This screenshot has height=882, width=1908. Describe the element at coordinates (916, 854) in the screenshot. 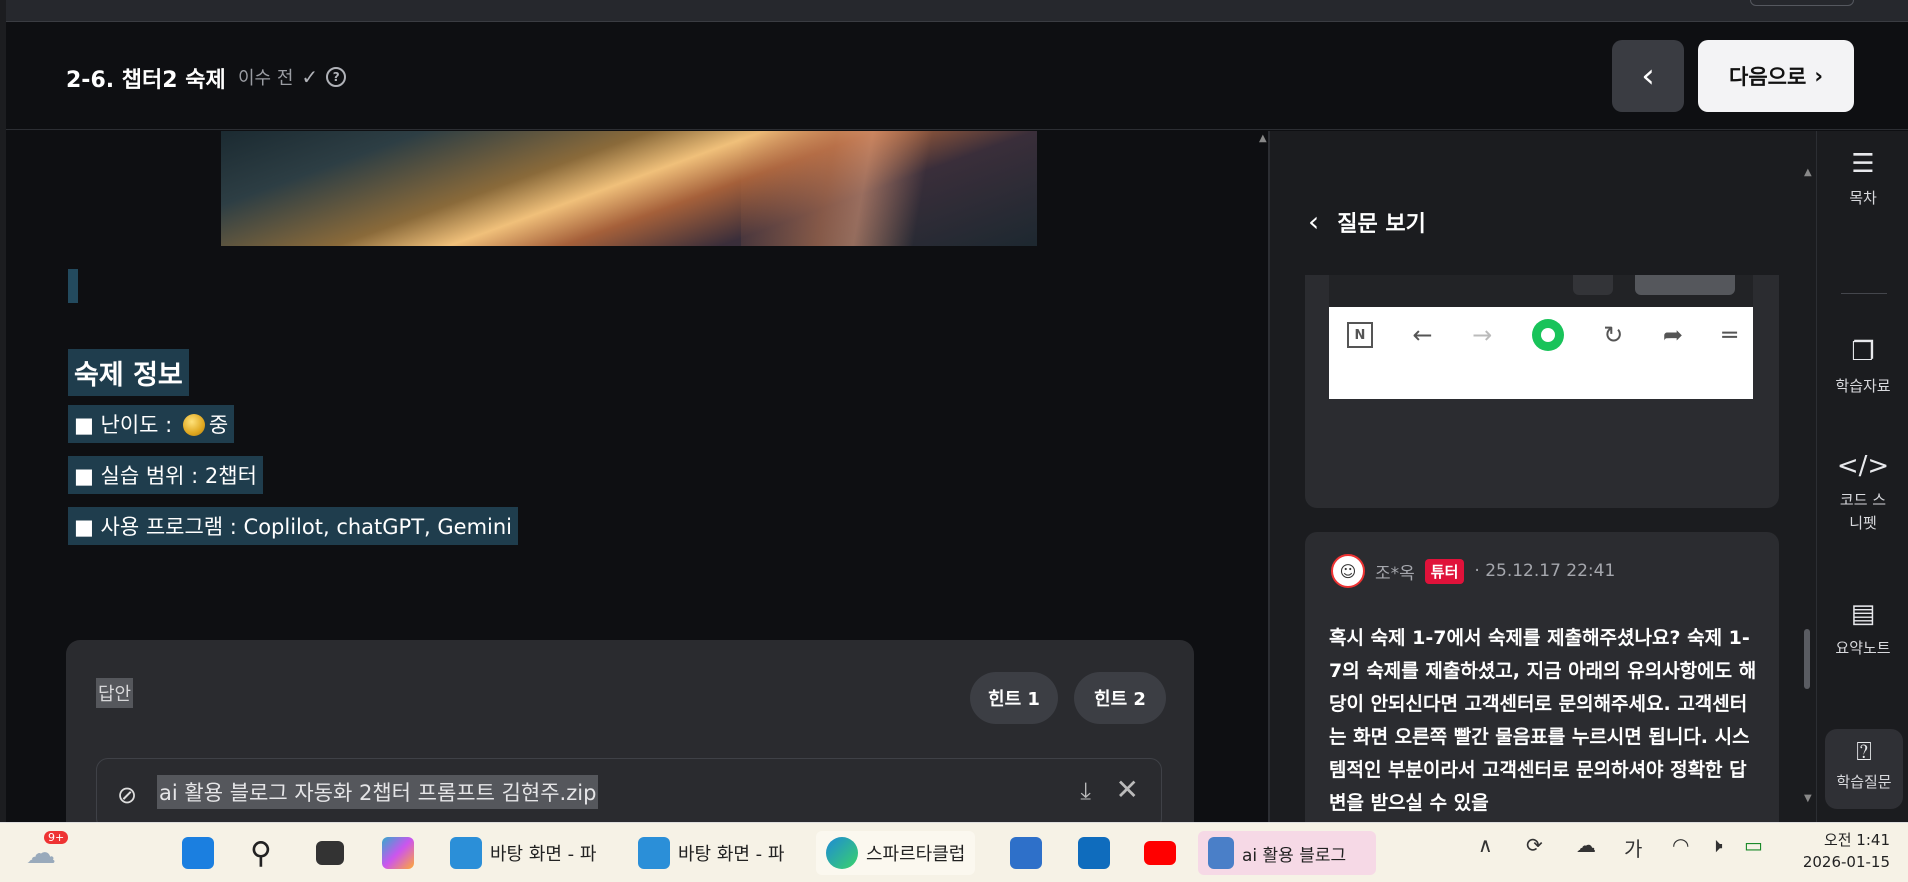

I see `taskbar-edge-label: 스파르타클럽` at that location.